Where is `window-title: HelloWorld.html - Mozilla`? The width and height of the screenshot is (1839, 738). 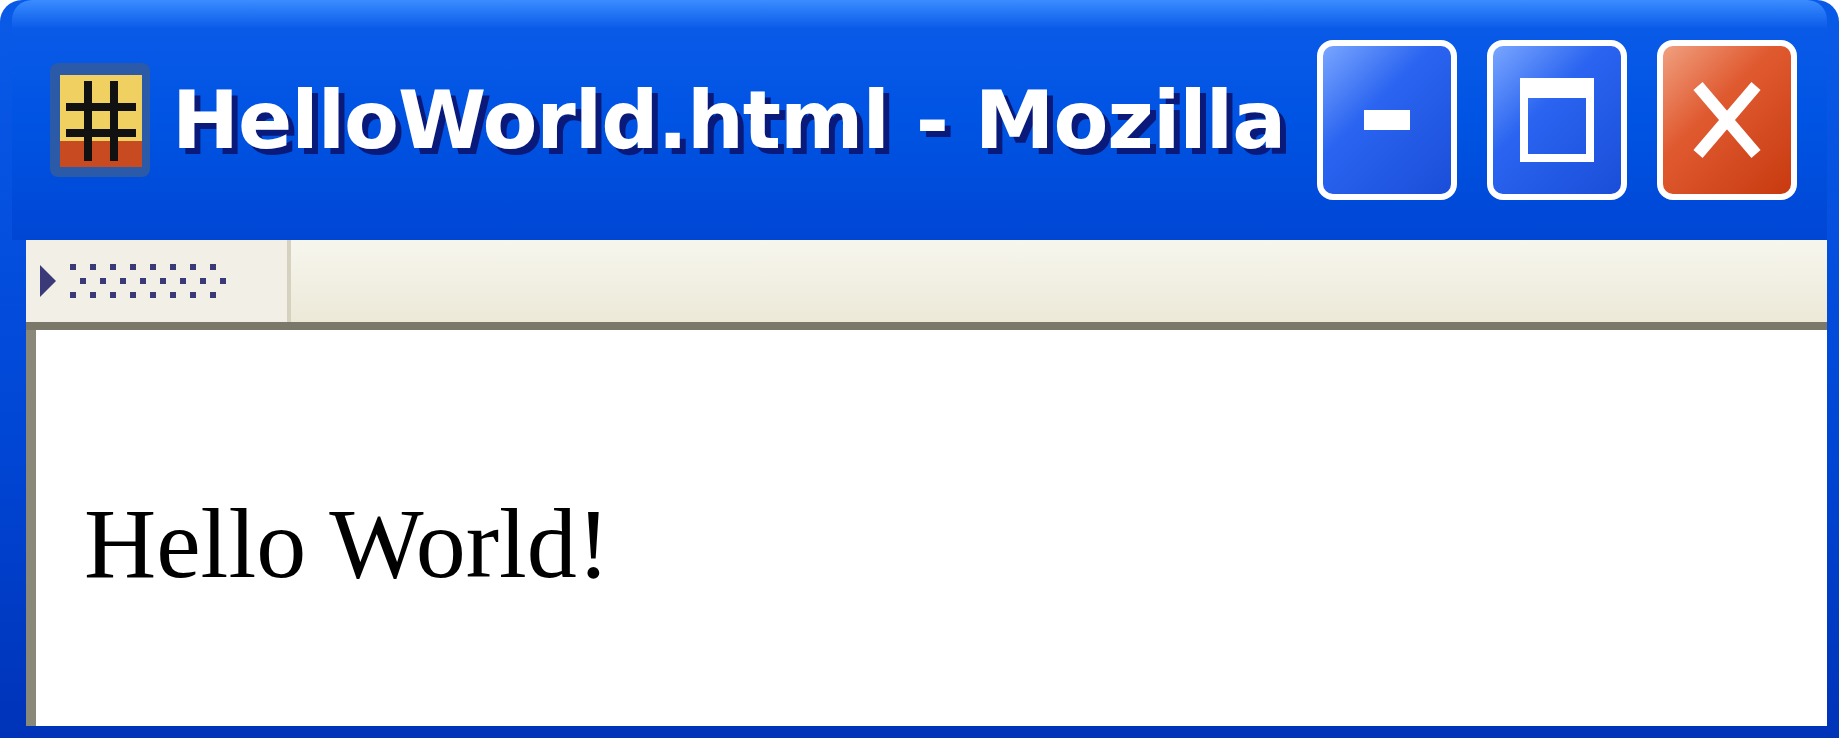 window-title: HelloWorld.html - Mozilla is located at coordinates (729, 120).